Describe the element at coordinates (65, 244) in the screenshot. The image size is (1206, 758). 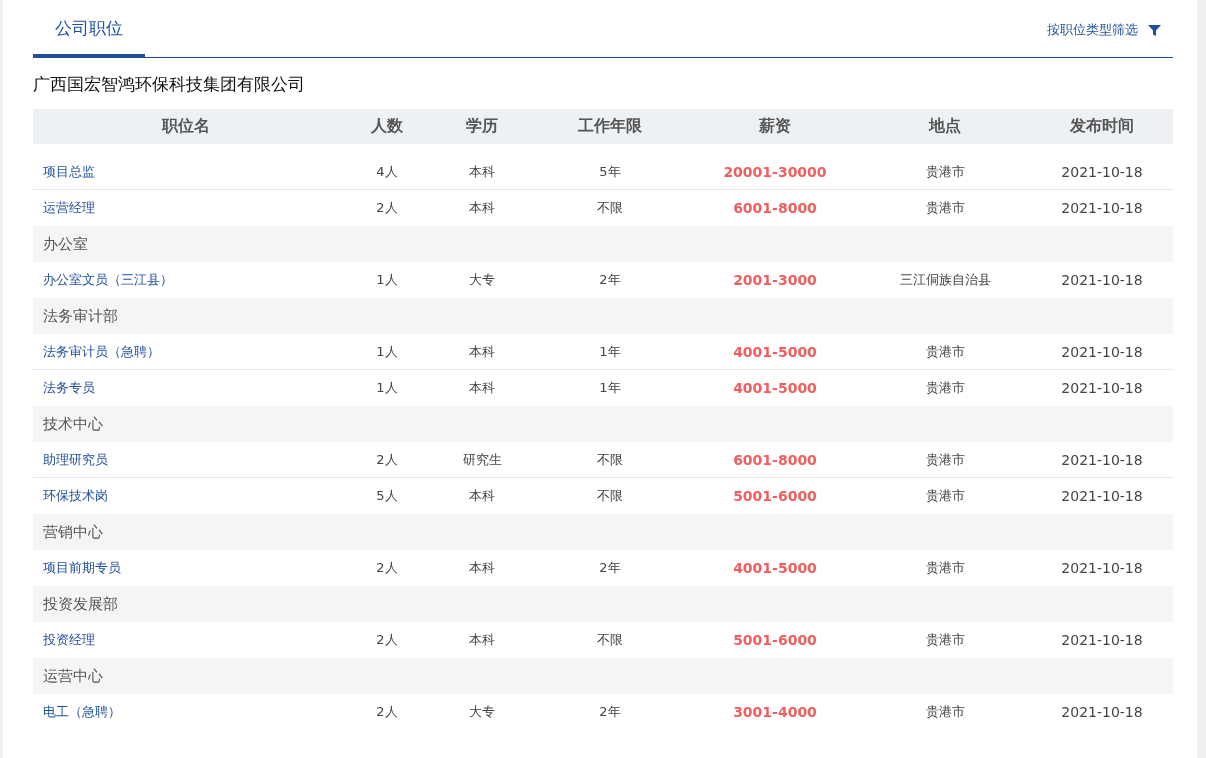
I see `department-name: 办公室` at that location.